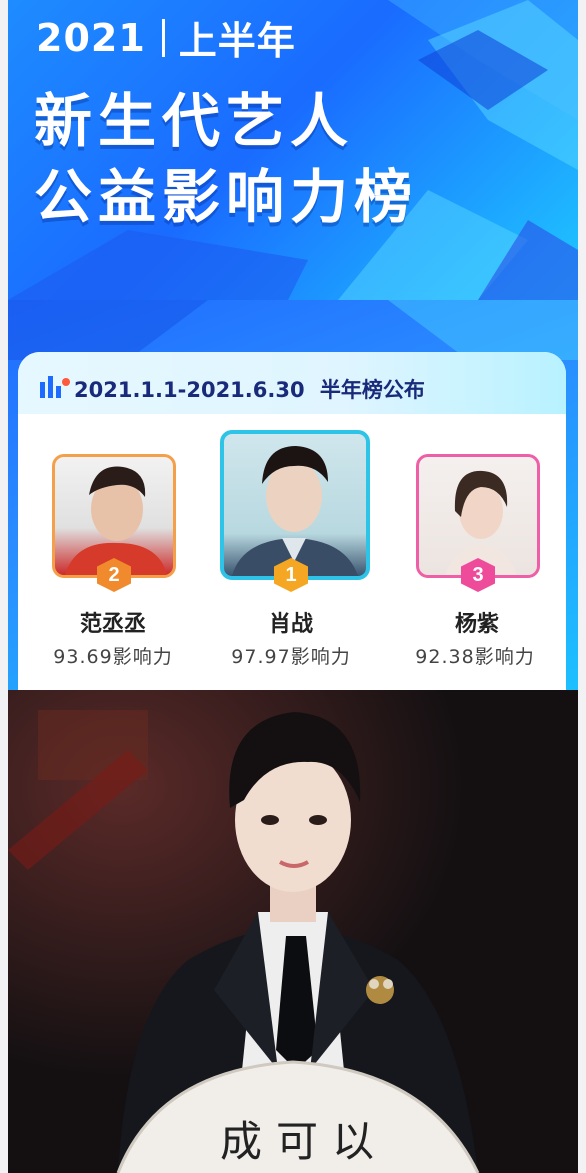 This screenshot has width=586, height=1173. I want to click on ranking-background-shapes, so click(293, 330).